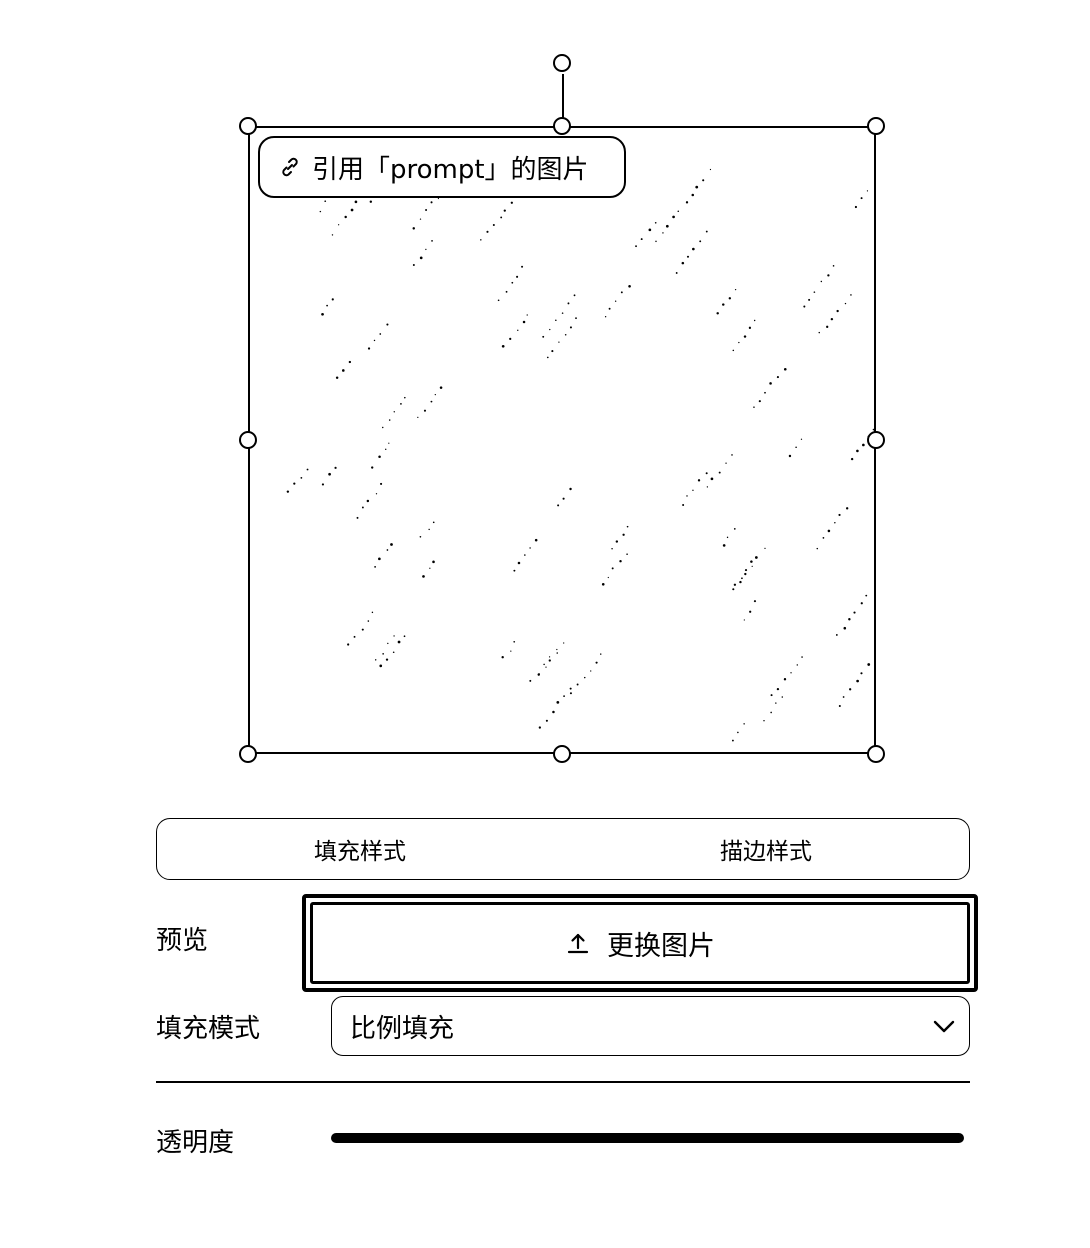 The height and width of the screenshot is (1248, 1090). What do you see at coordinates (661, 946) in the screenshot?
I see `replace-image-button-label: 更换图片` at bounding box center [661, 946].